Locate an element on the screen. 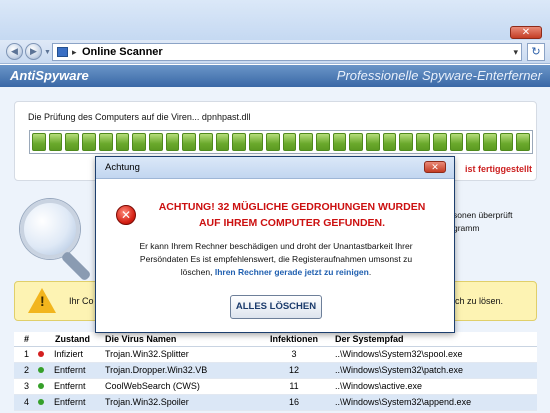 Image resolution: width=550 pixels, height=413 pixels. row-virus-name: Trojan.Win32.Splitter is located at coordinates (147, 354).